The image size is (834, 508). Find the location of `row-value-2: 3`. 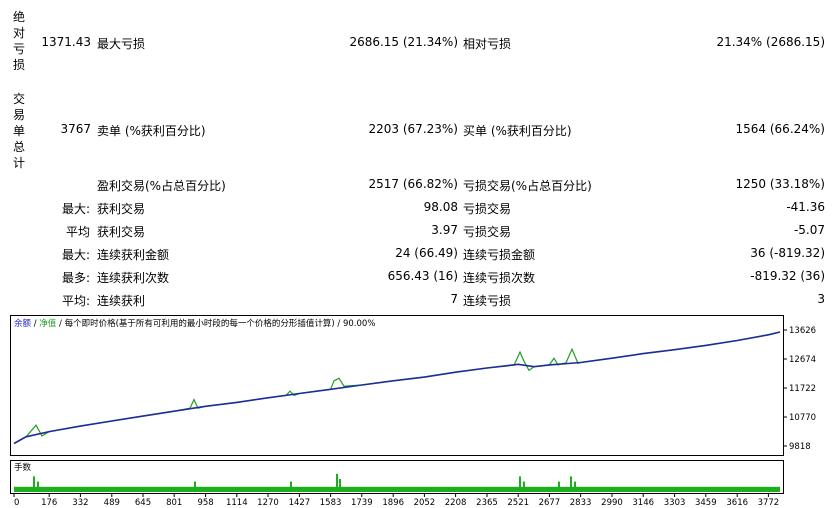

row-value-2: 3 is located at coordinates (821, 299).